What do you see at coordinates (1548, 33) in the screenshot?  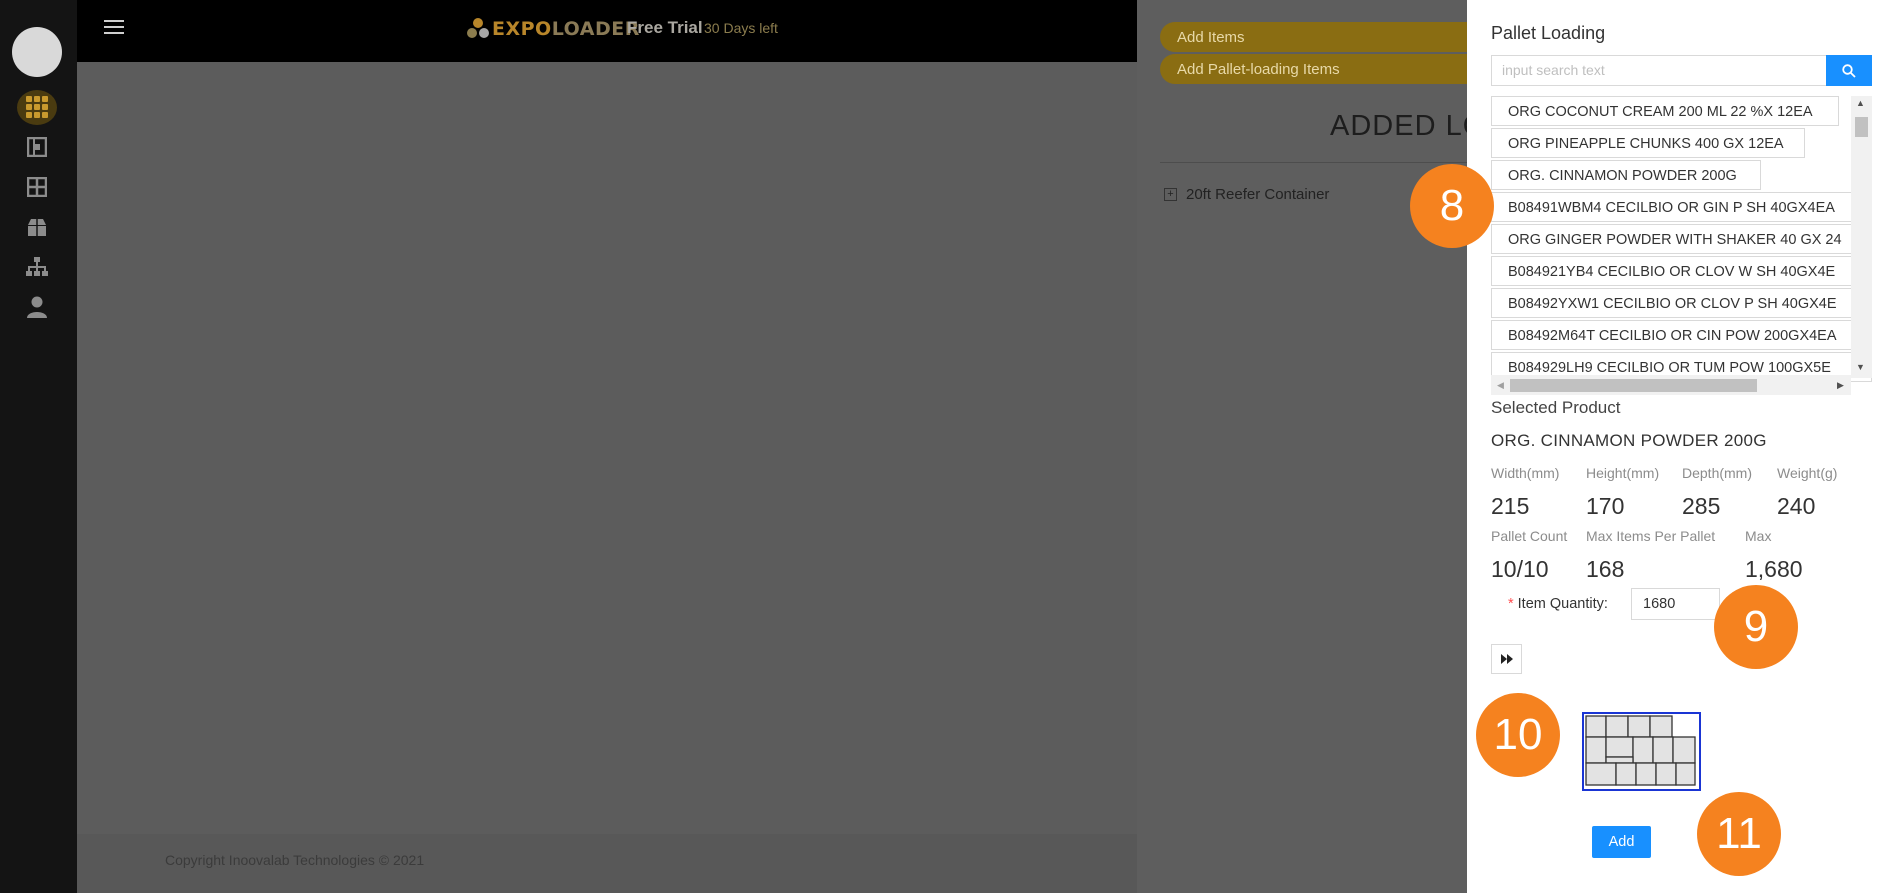 I see `drawer-title: Pallet Loading` at bounding box center [1548, 33].